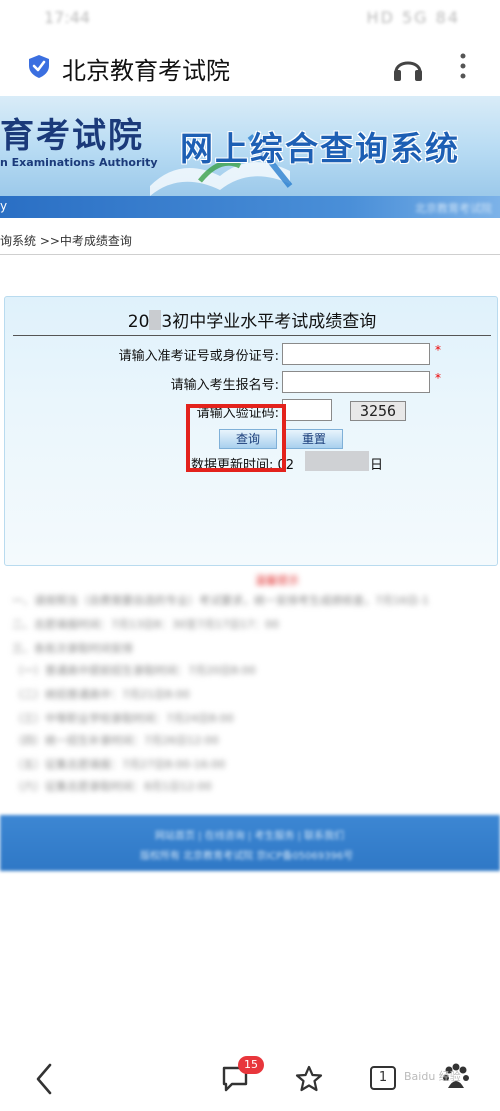  I want to click on more-menu-icon, so click(463, 66).